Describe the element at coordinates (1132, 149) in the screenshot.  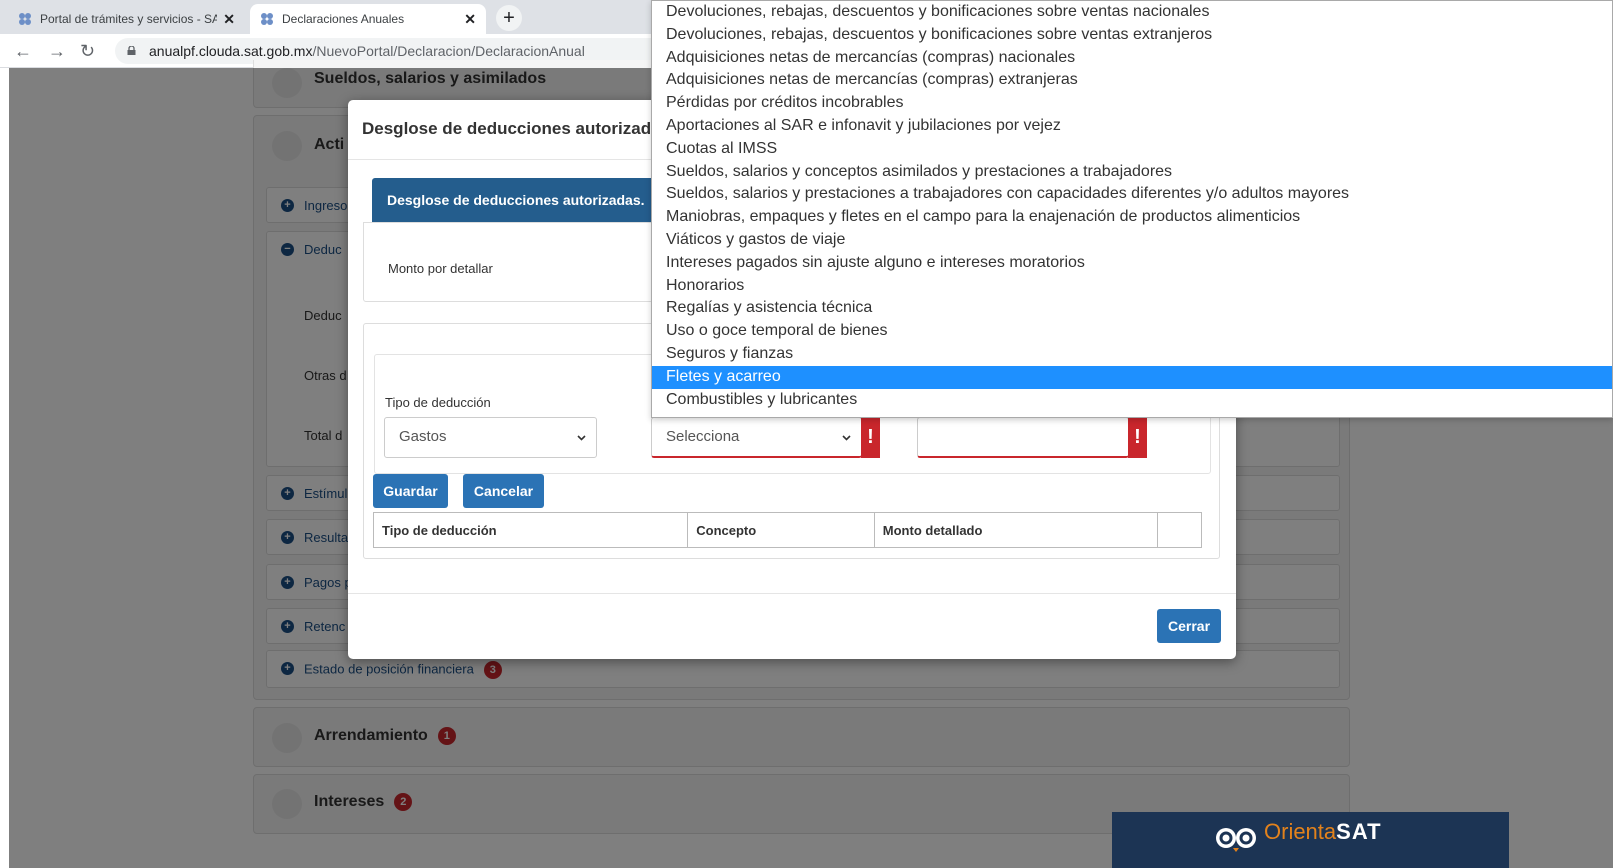
I see `dropdown-option: Cuotas al IMSS` at that location.